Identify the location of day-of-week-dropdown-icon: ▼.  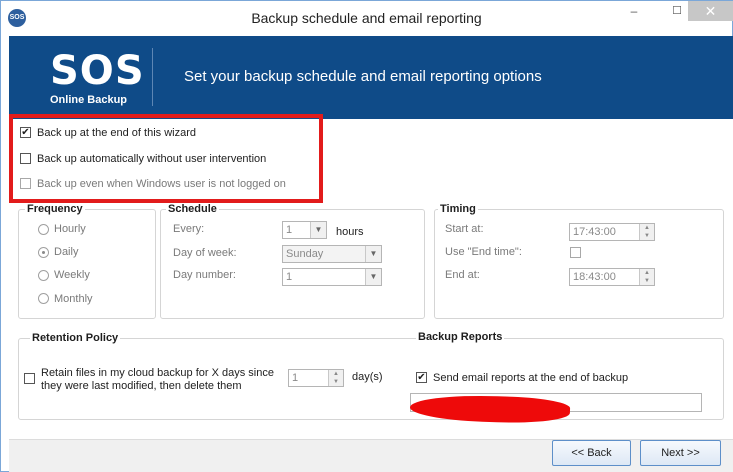
(373, 254).